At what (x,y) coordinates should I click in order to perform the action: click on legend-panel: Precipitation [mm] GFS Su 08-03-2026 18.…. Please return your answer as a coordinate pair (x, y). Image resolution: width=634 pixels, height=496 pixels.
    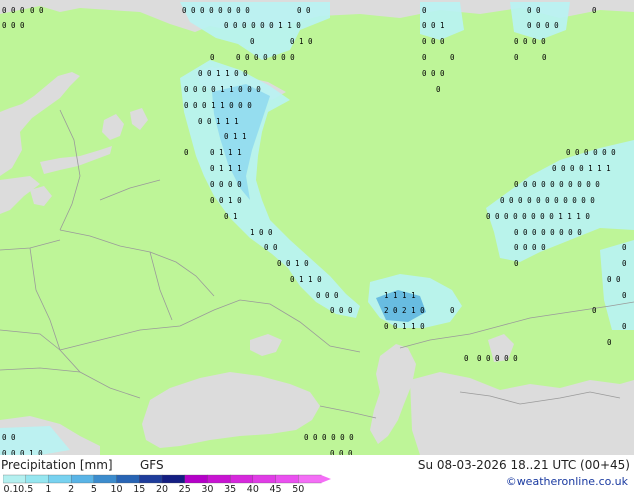
    Looking at the image, I should click on (317, 475).